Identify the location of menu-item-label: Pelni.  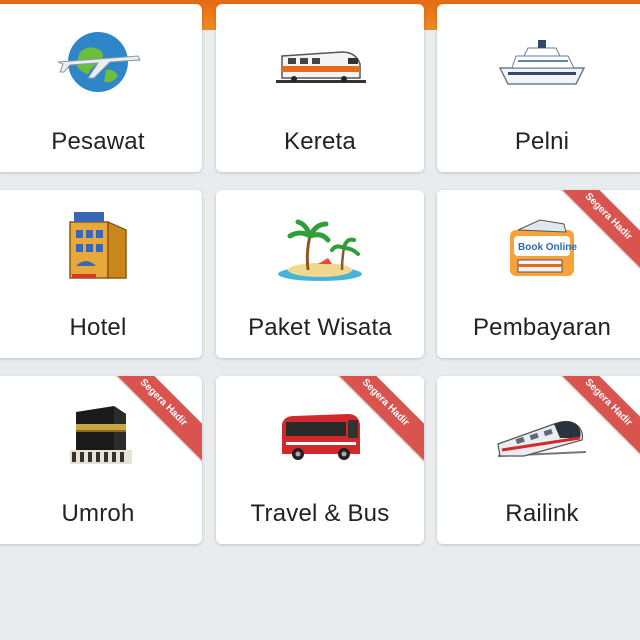
(542, 141).